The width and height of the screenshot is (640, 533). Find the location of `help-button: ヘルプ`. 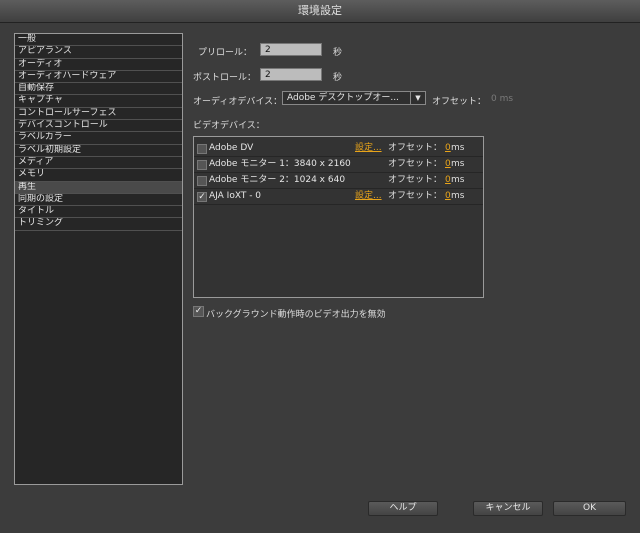

help-button: ヘルプ is located at coordinates (403, 508).